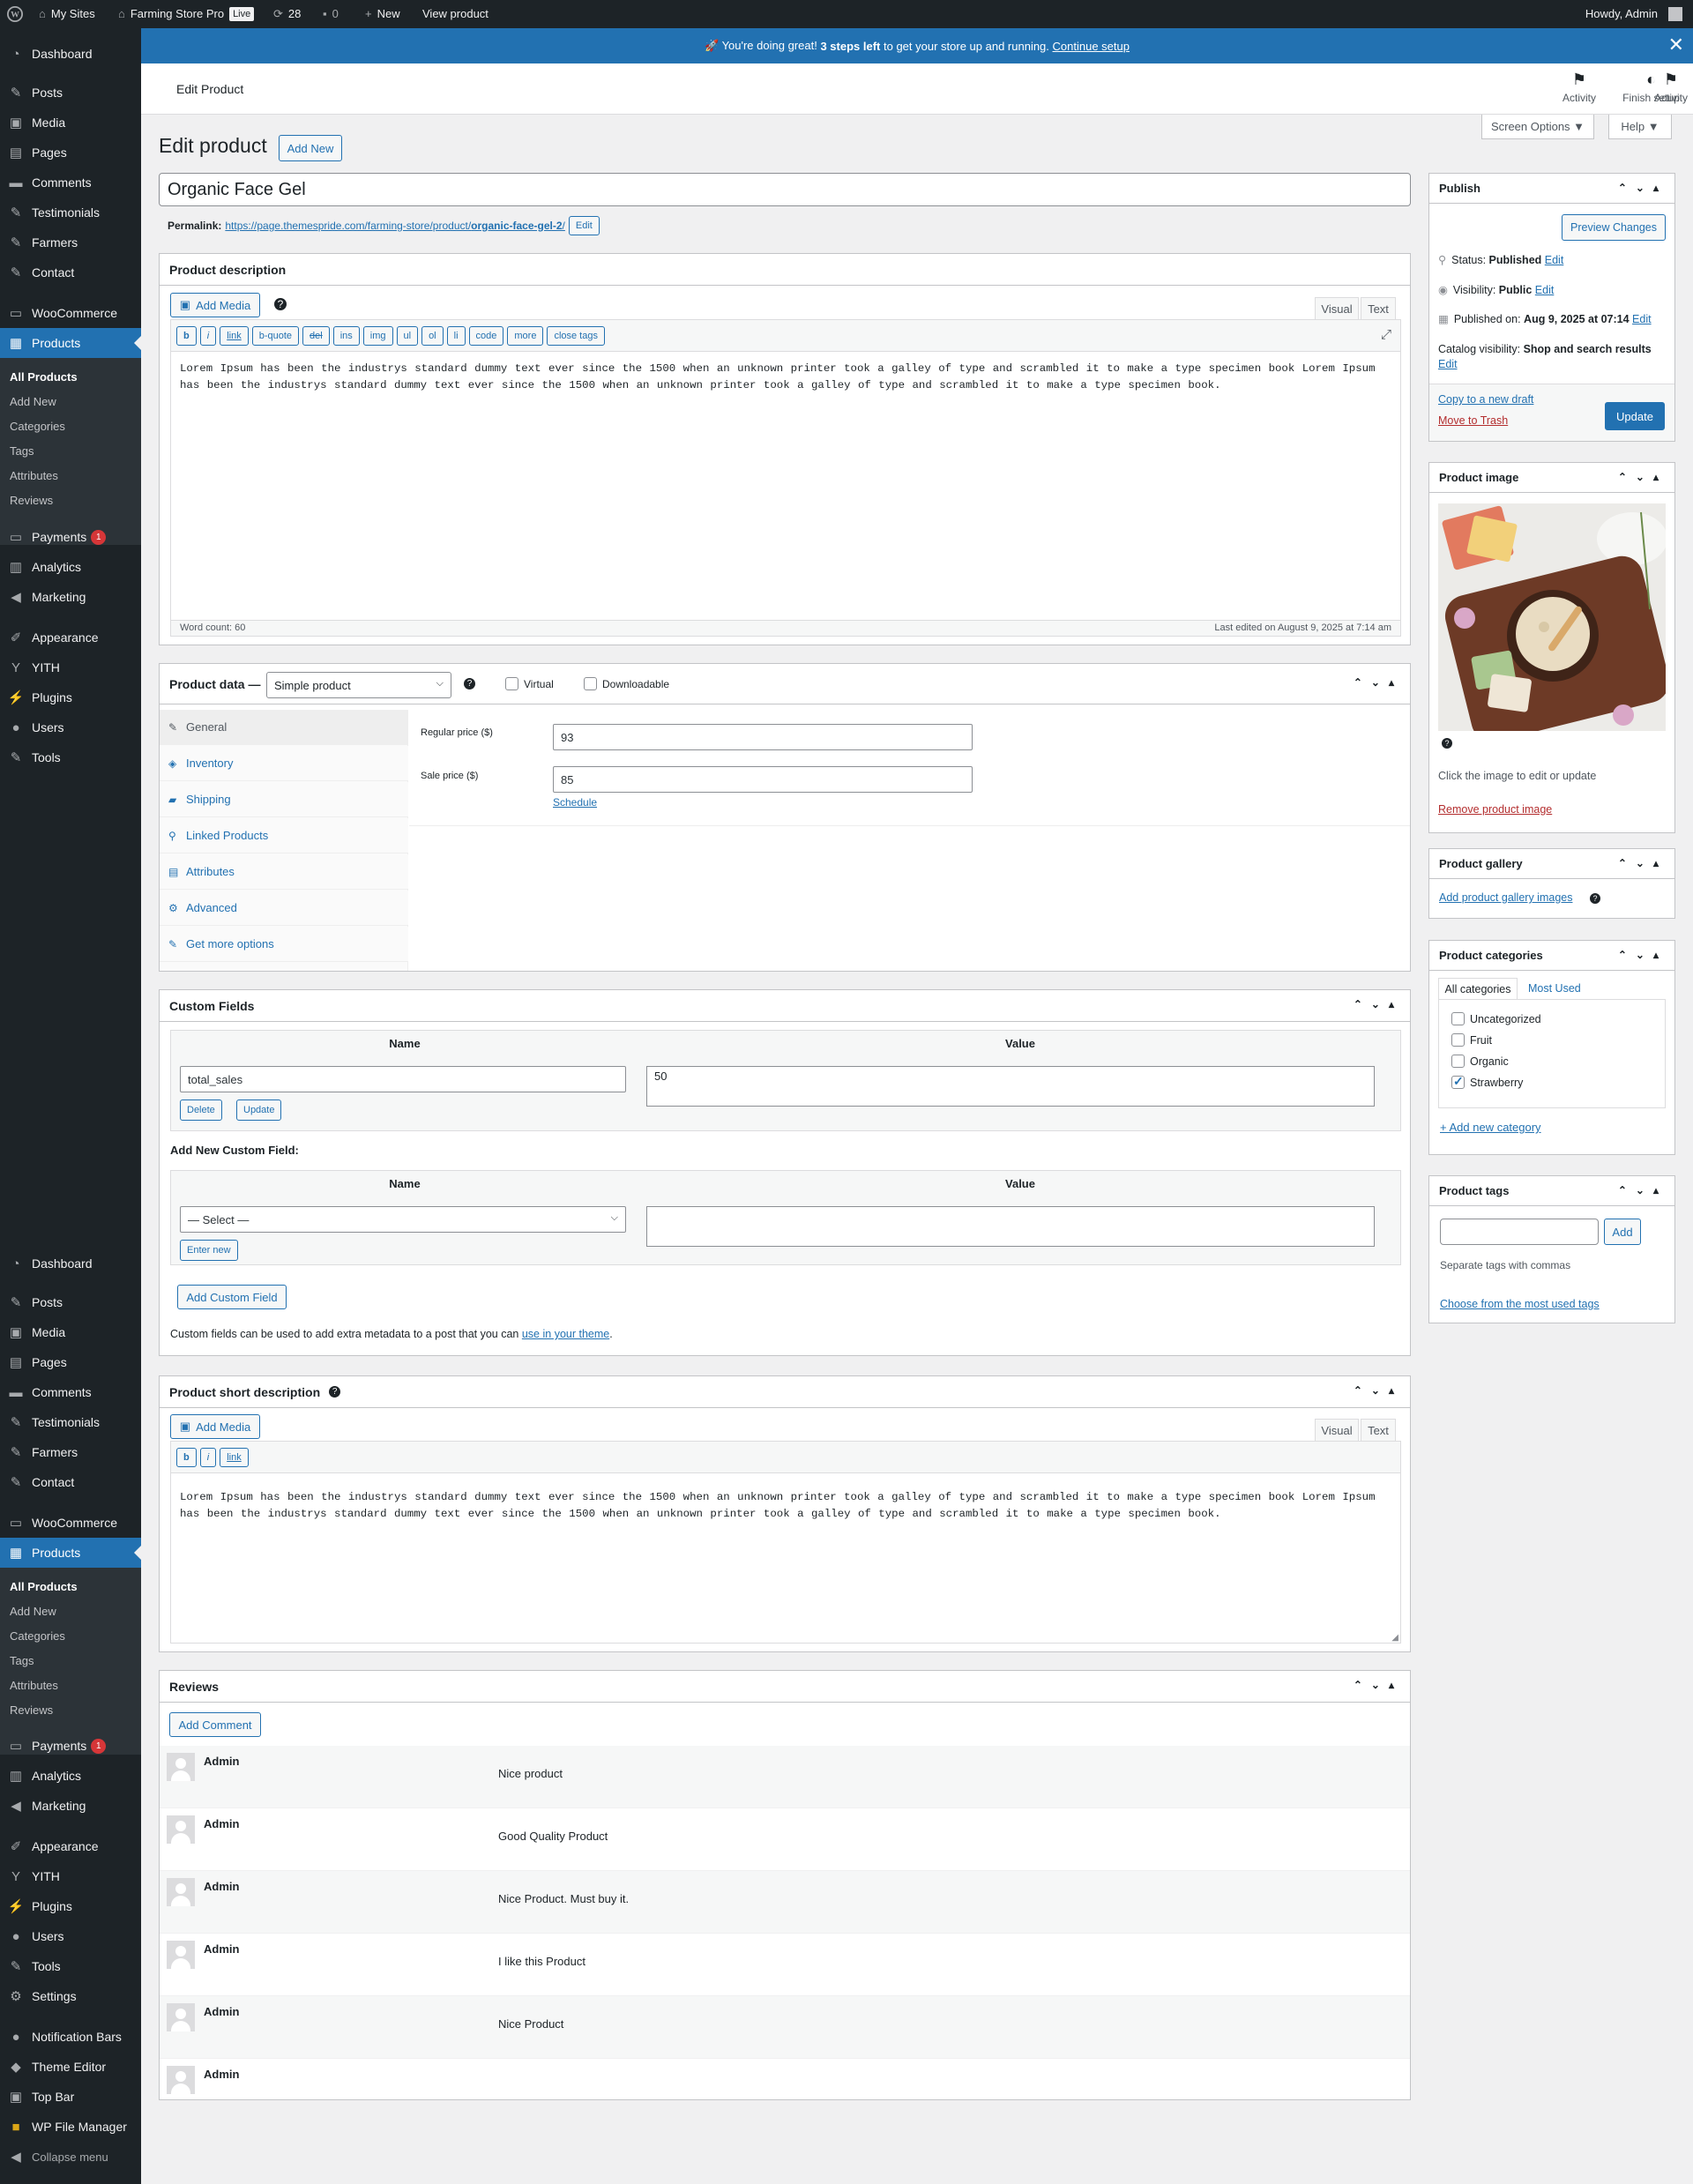  Describe the element at coordinates (284, 763) in the screenshot. I see `tab-inventory: ◈ Inventory` at that location.